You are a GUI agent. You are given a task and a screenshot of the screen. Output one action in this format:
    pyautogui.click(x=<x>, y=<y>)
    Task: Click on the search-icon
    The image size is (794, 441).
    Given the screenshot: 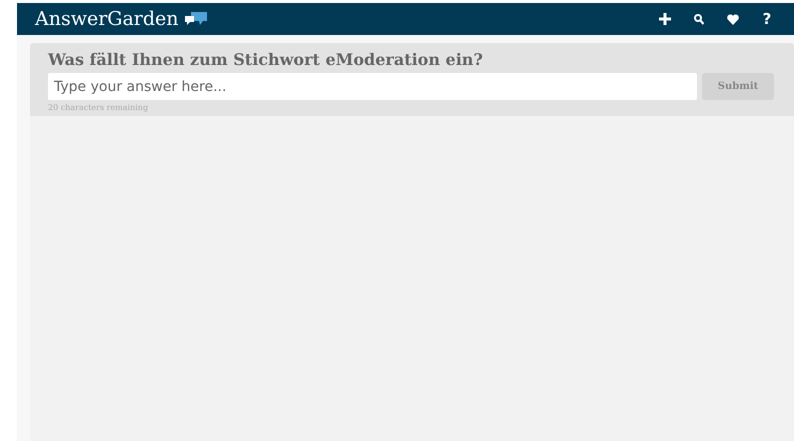 What is the action you would take?
    pyautogui.click(x=699, y=19)
    